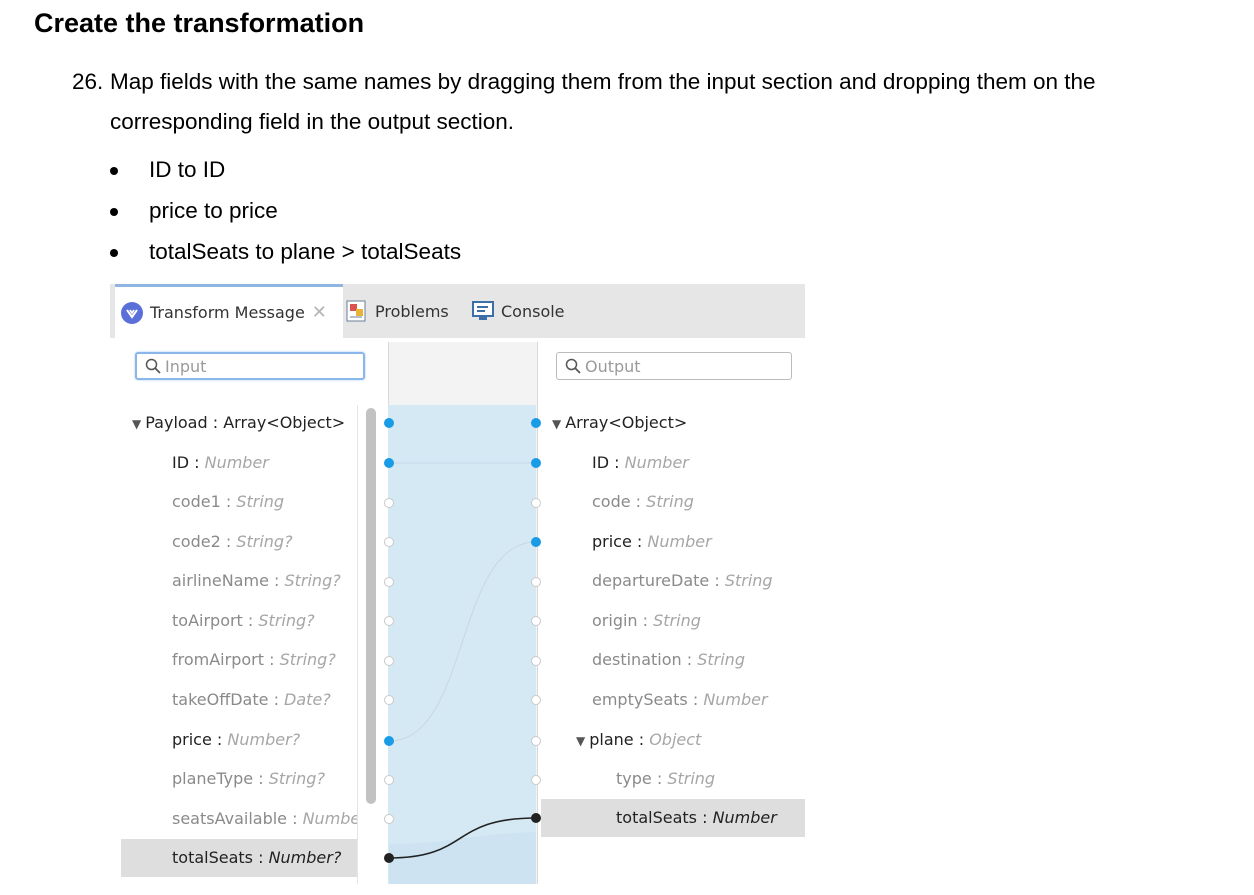  Describe the element at coordinates (462, 858) in the screenshot. I see `mapping-highlight-band` at that location.